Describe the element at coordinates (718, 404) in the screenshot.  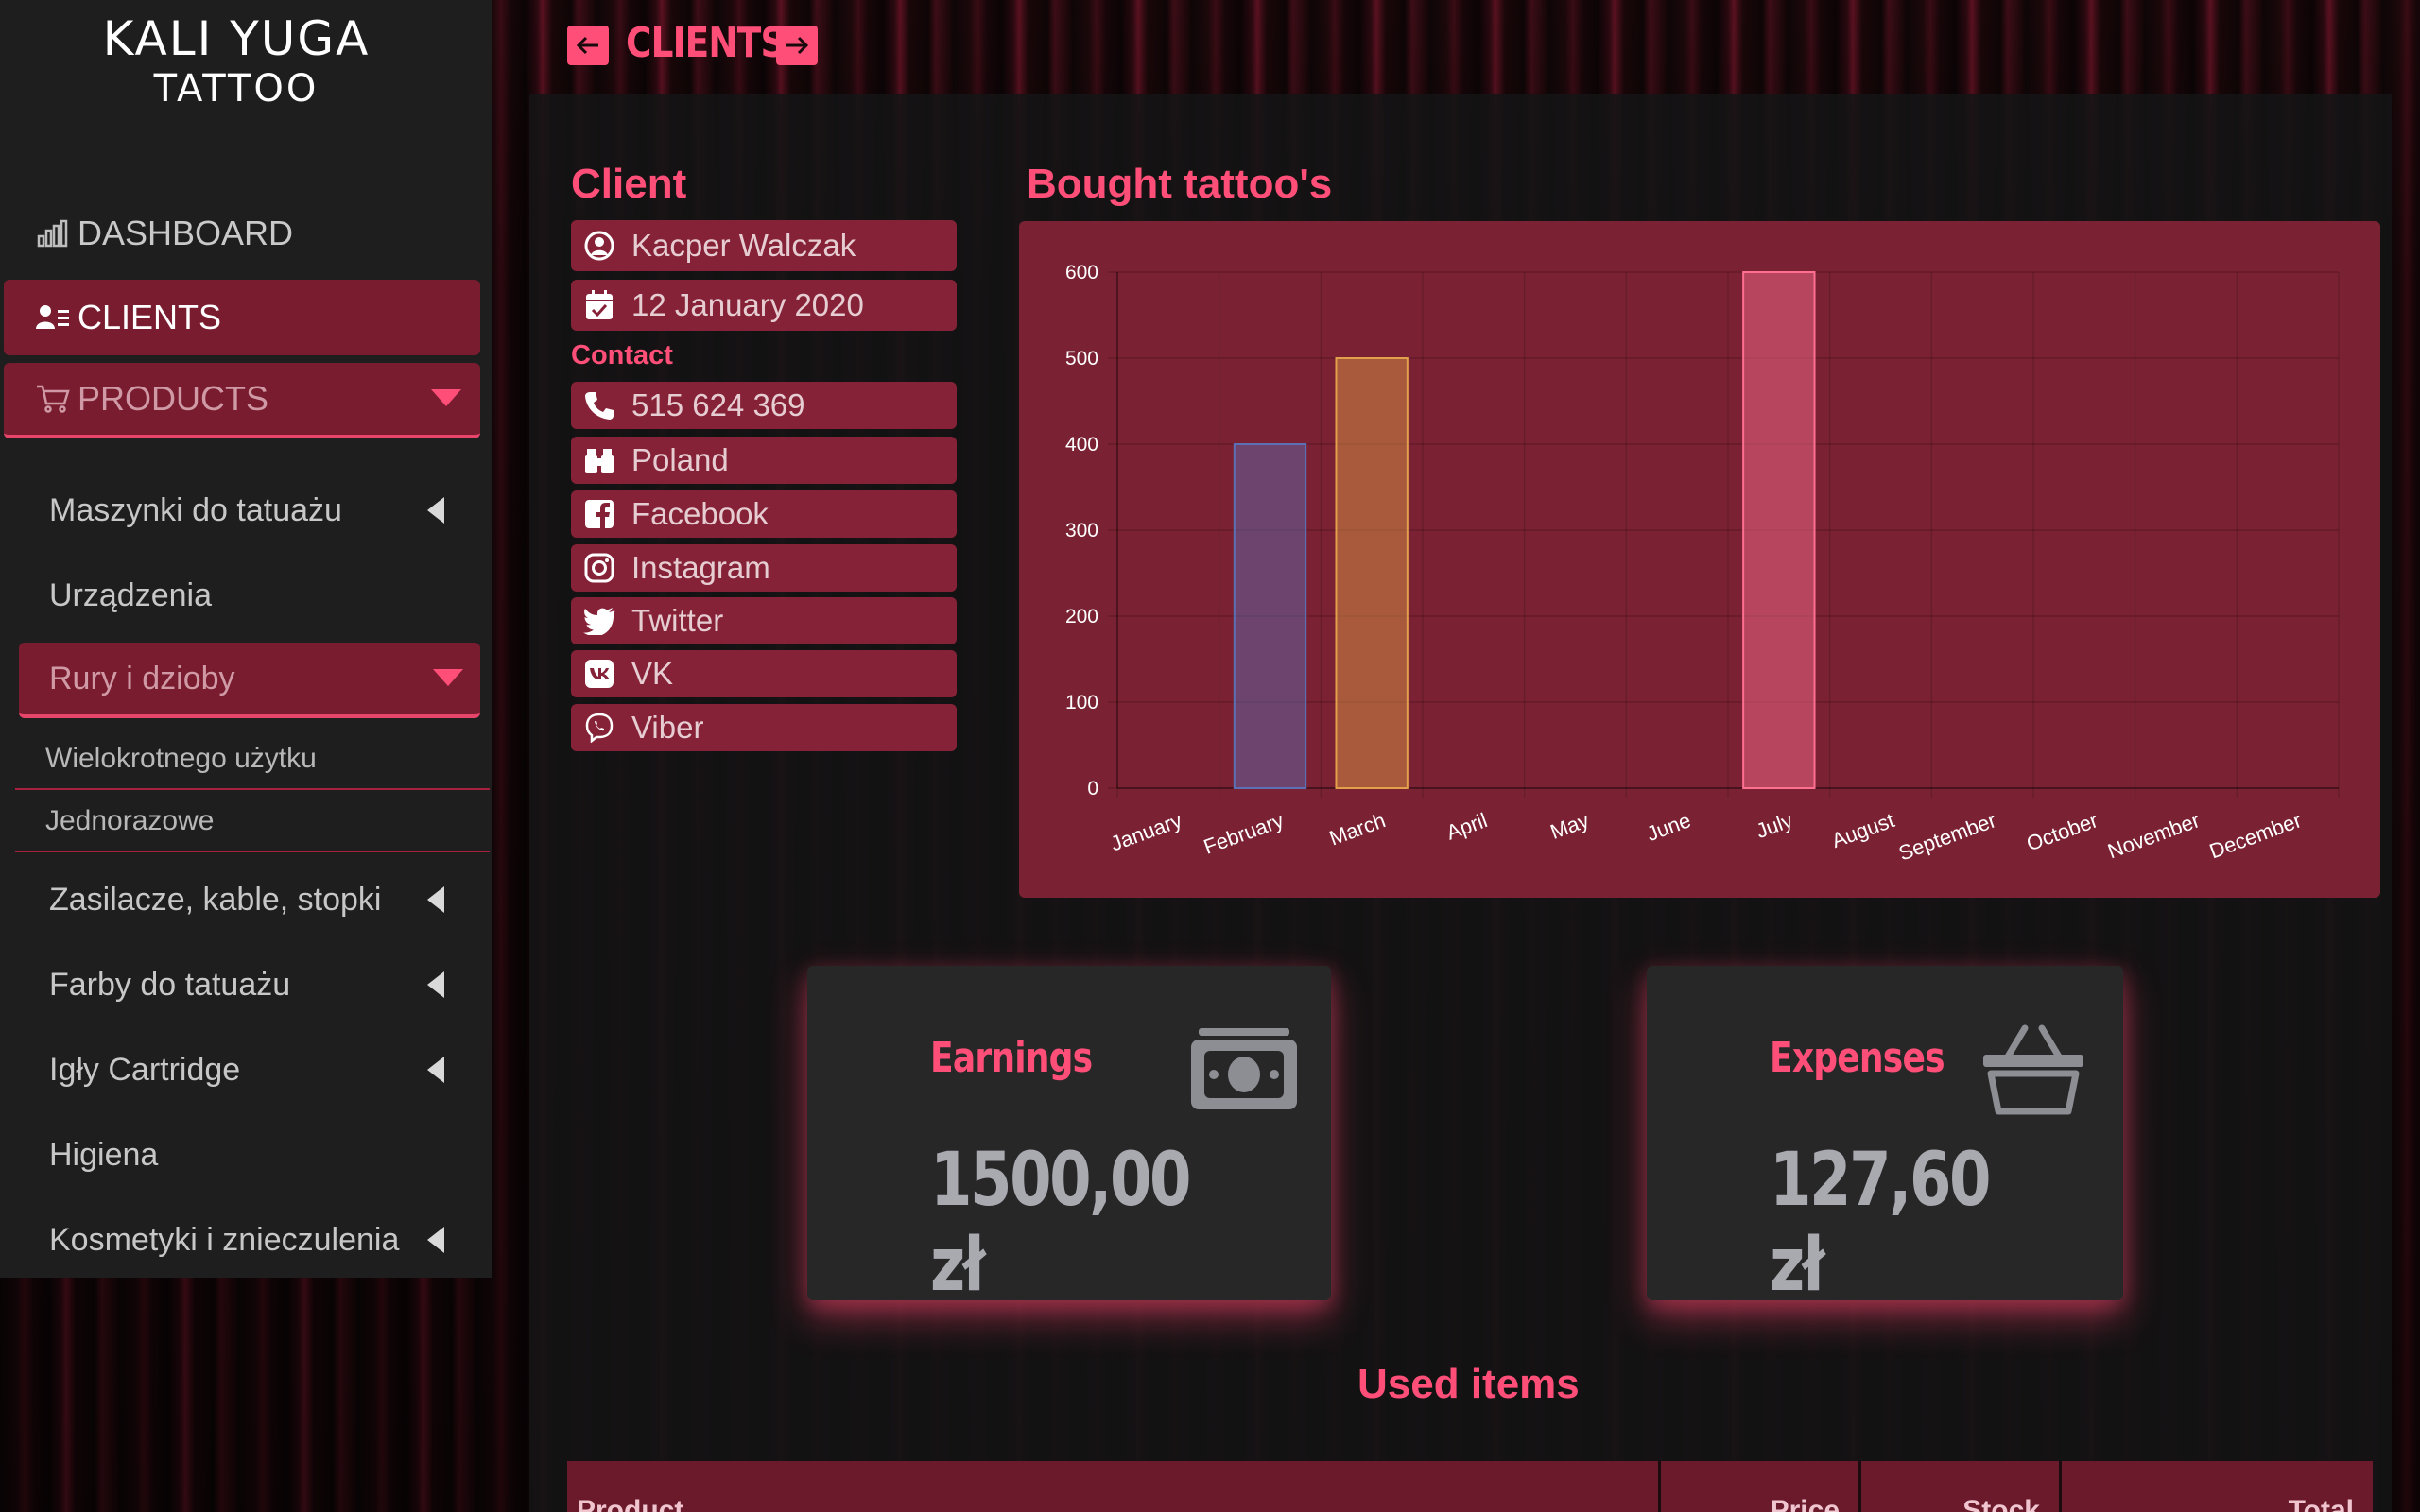
I see `contact-phone-value: 515 624 369` at that location.